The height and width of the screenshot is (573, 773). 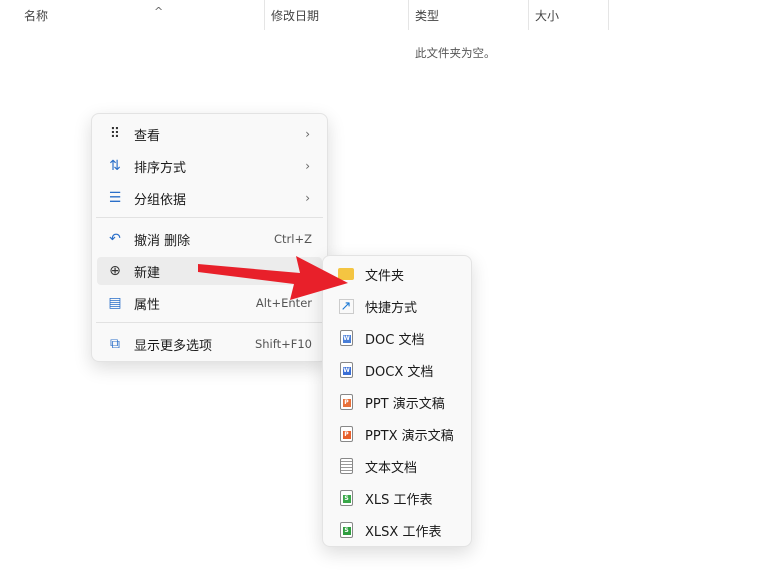 What do you see at coordinates (209, 271) in the screenshot?
I see `menu-item-new: ⊕ 新建` at bounding box center [209, 271].